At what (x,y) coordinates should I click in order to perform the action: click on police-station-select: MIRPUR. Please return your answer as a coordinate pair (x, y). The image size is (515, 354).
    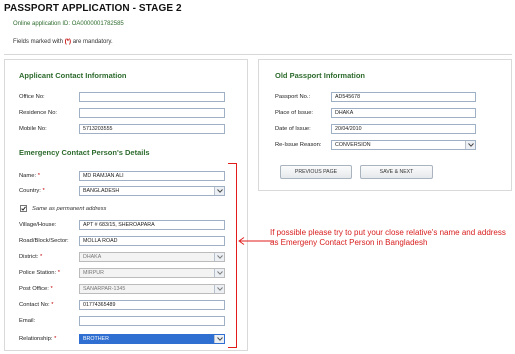
    Looking at the image, I should click on (152, 273).